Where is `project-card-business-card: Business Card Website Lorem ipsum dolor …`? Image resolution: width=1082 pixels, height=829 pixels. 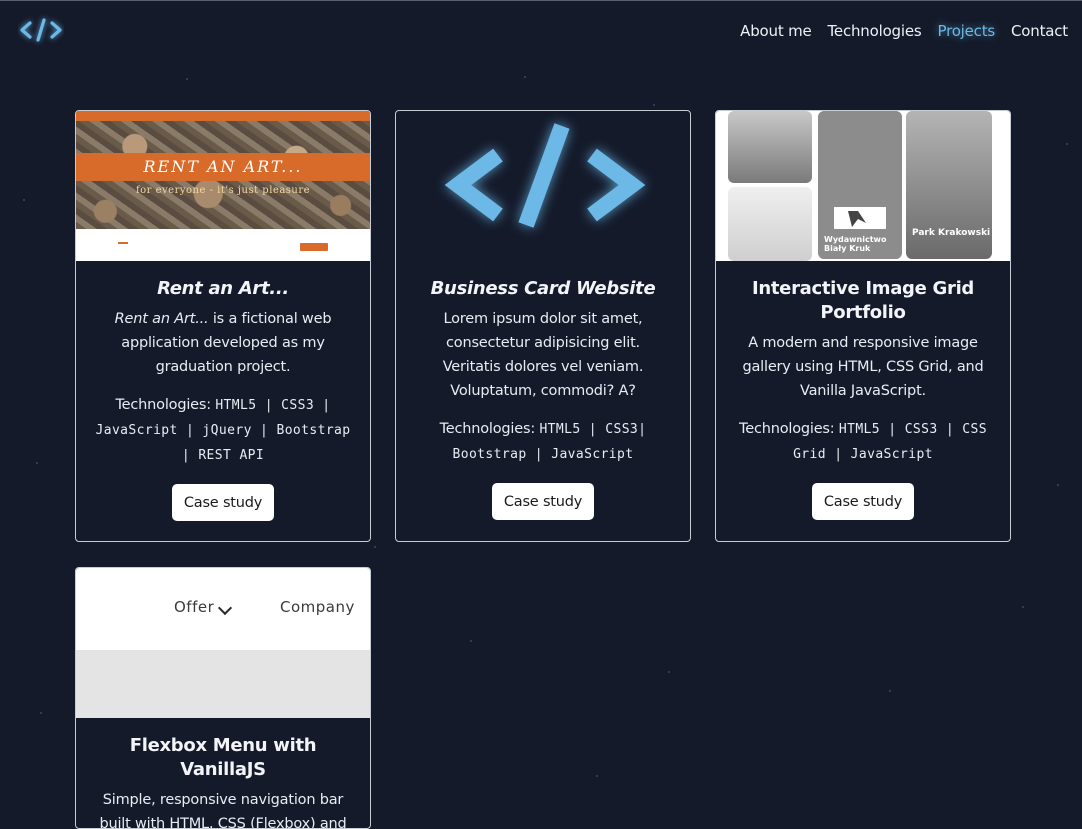
project-card-business-card: Business Card Website Lorem ipsum dolor … is located at coordinates (543, 326).